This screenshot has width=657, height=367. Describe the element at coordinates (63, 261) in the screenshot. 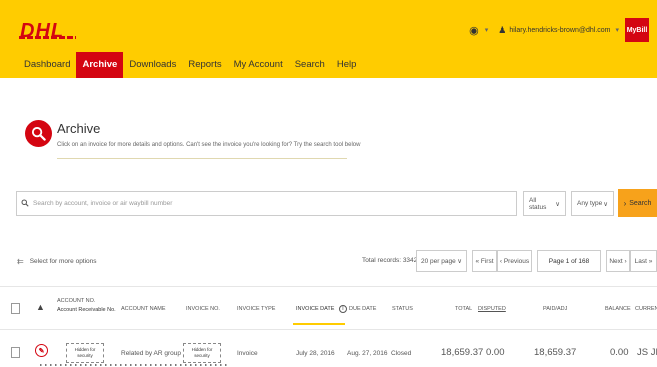

I see `options-label: Select for more options` at that location.